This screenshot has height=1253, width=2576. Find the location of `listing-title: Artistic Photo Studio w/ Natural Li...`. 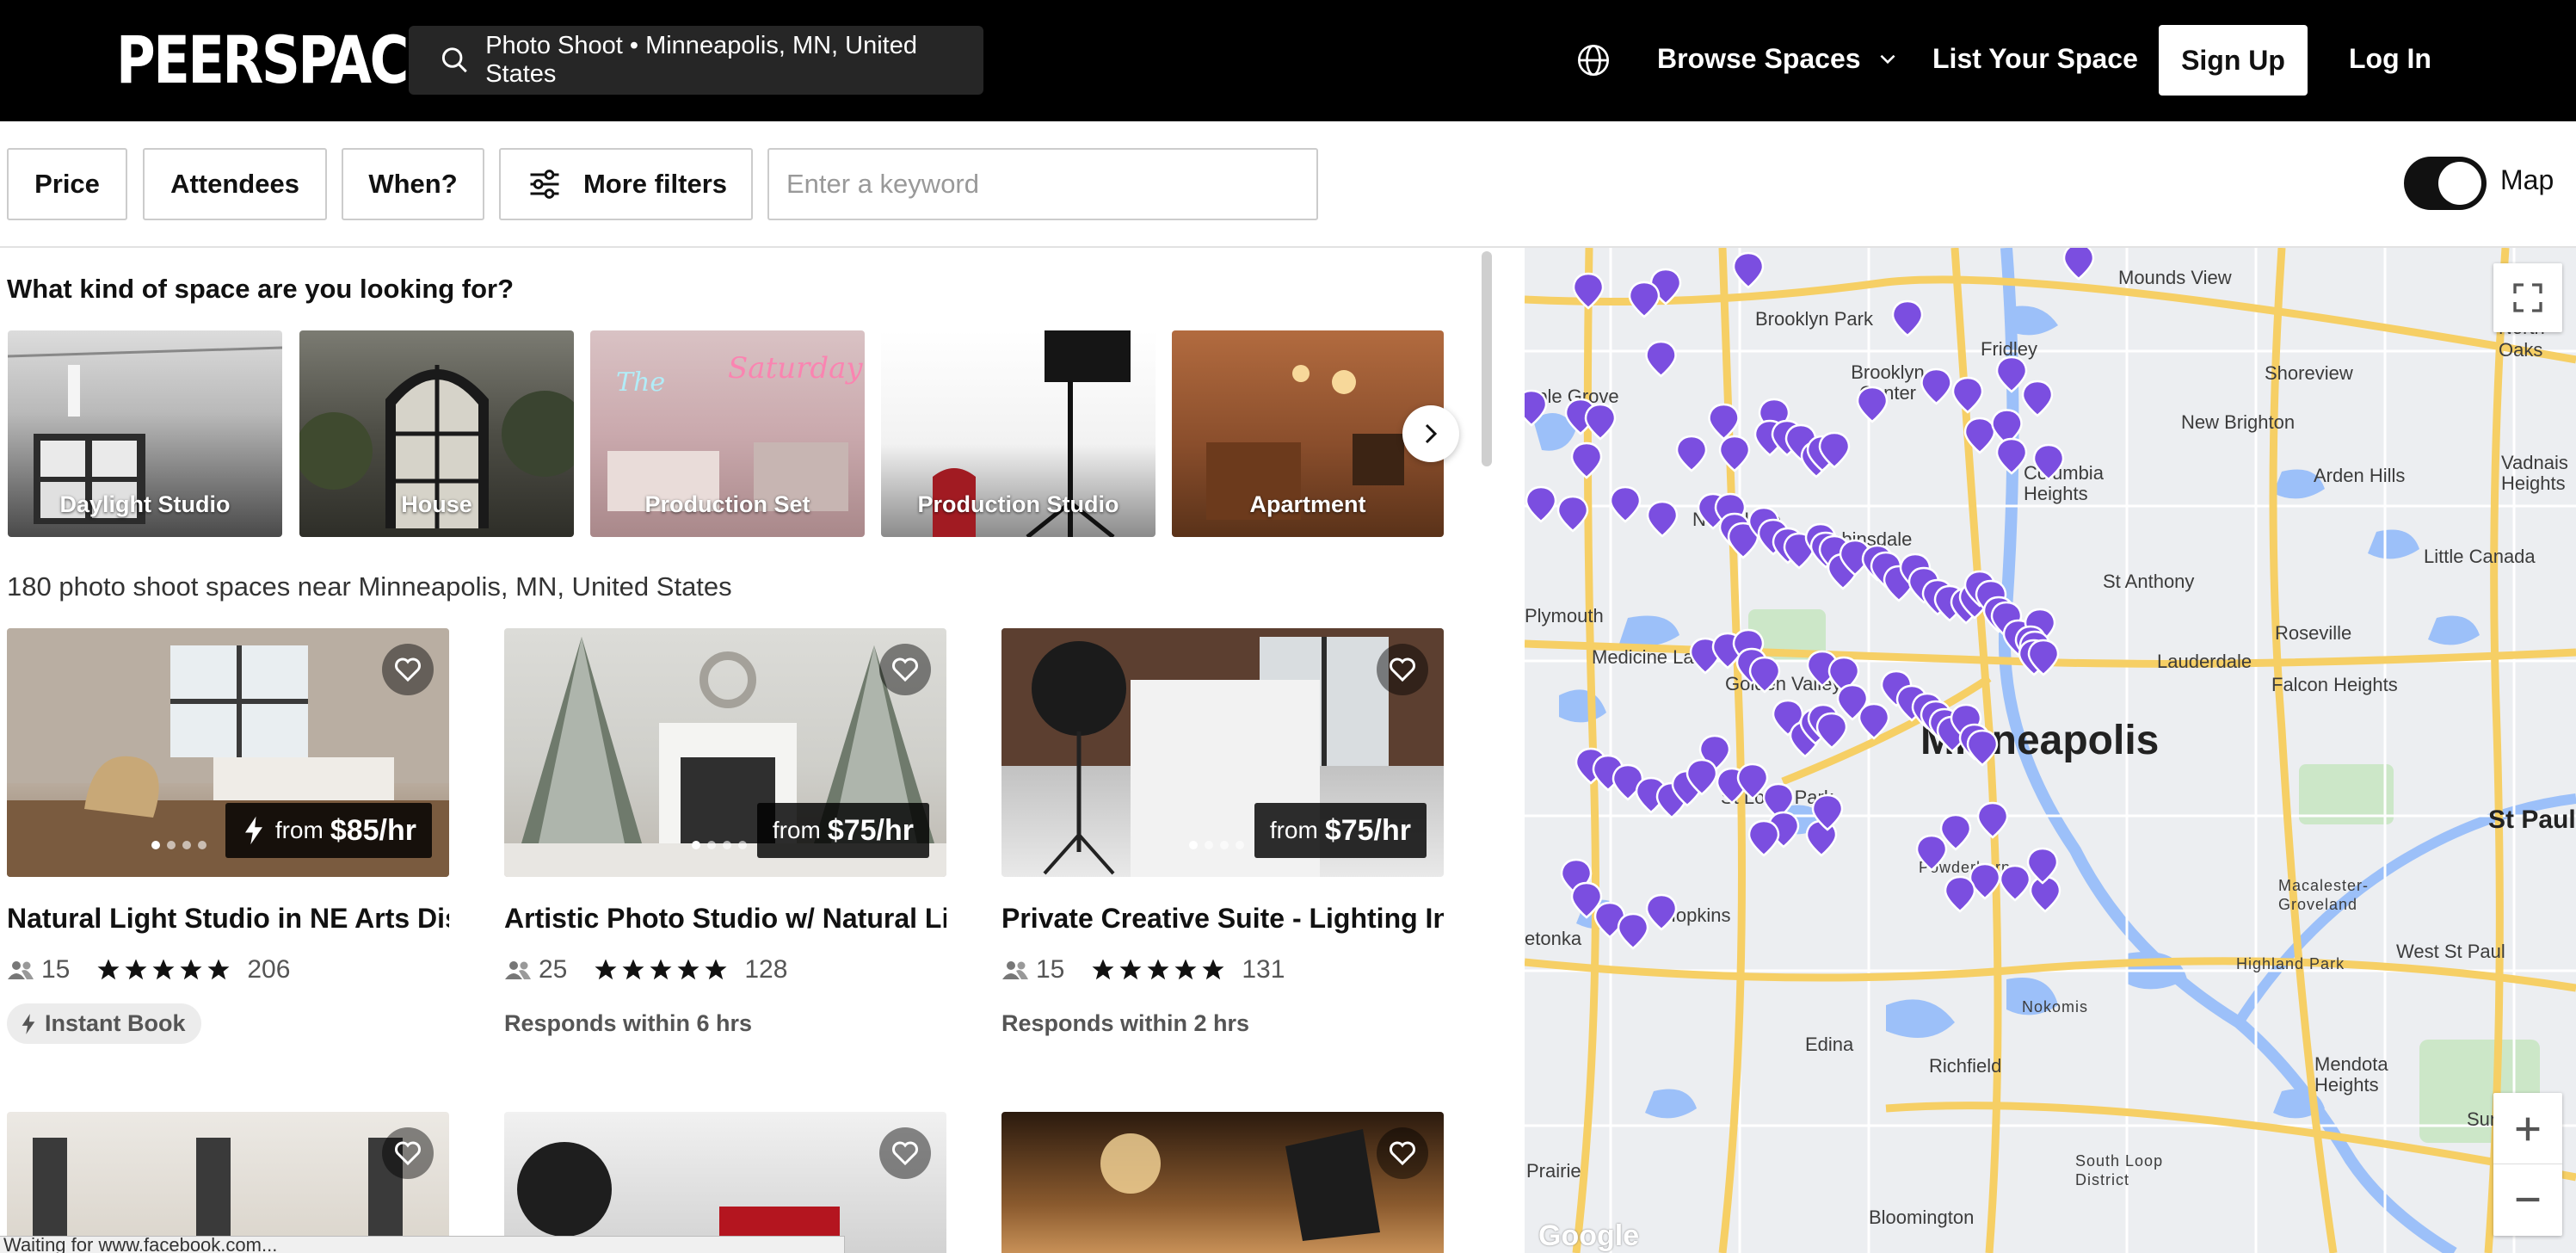

listing-title: Artistic Photo Studio w/ Natural Li... is located at coordinates (725, 919).